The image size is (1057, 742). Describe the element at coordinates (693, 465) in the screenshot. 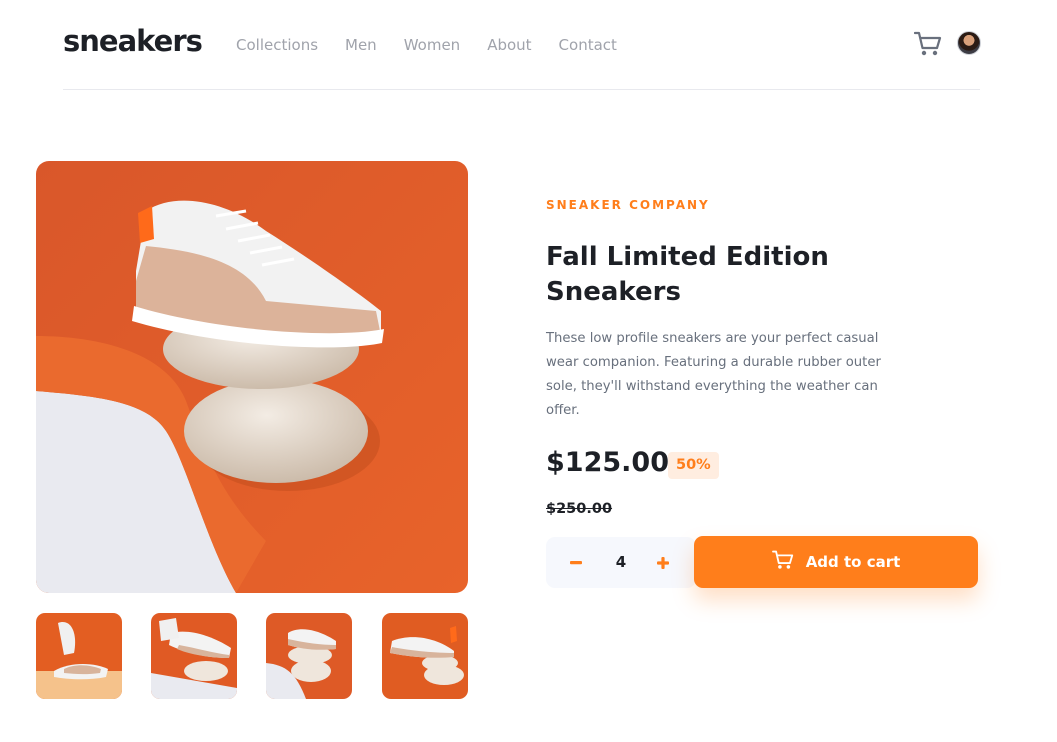

I see `discount-badge: 50%` at that location.